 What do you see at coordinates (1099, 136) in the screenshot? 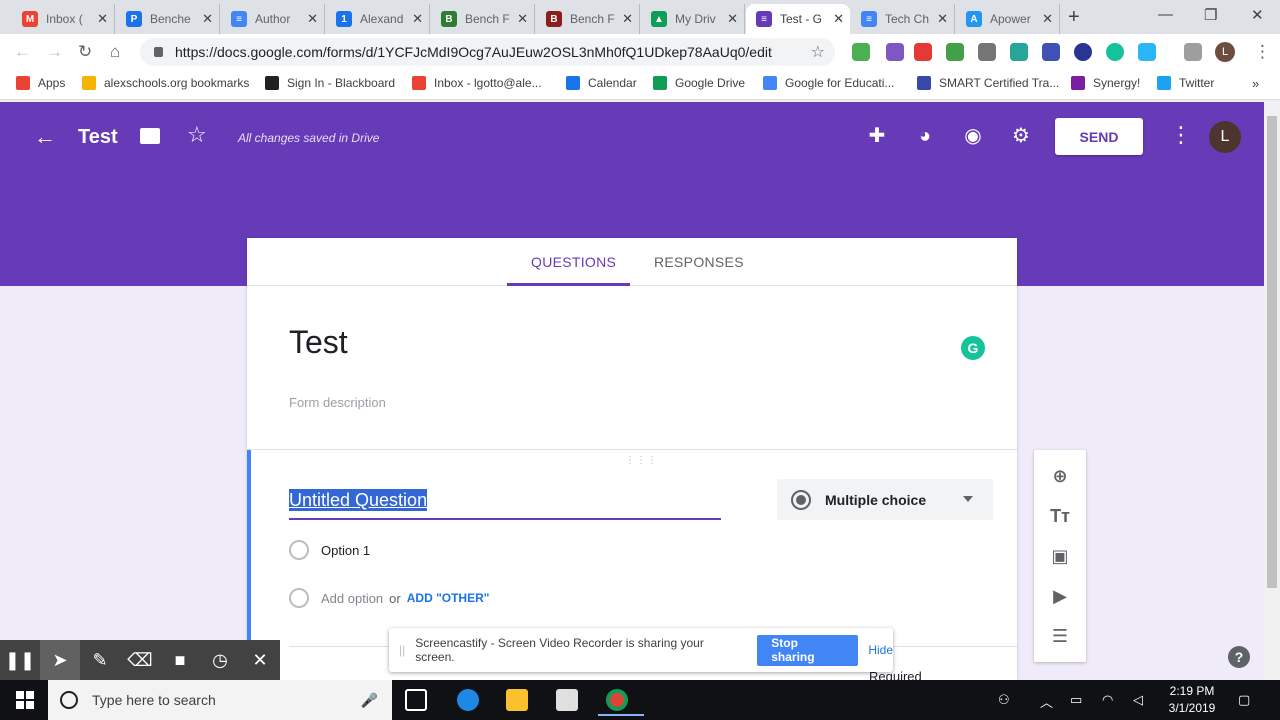
I see `send-button: SEND` at bounding box center [1099, 136].